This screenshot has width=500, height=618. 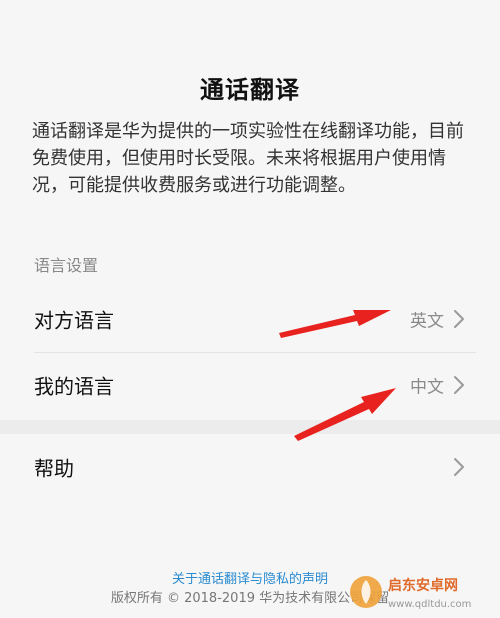 I want to click on site-watermark-logo: 启东安卓网 www.qdltdu.com, so click(x=410, y=593).